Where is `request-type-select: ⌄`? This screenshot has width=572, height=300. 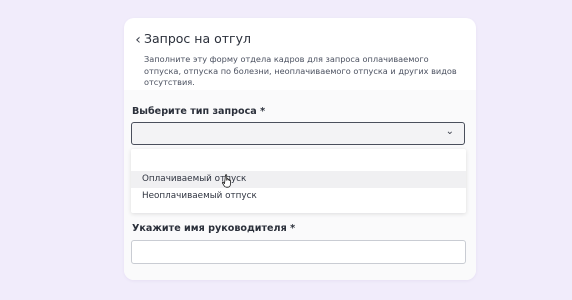
request-type-select: ⌄ is located at coordinates (298, 133).